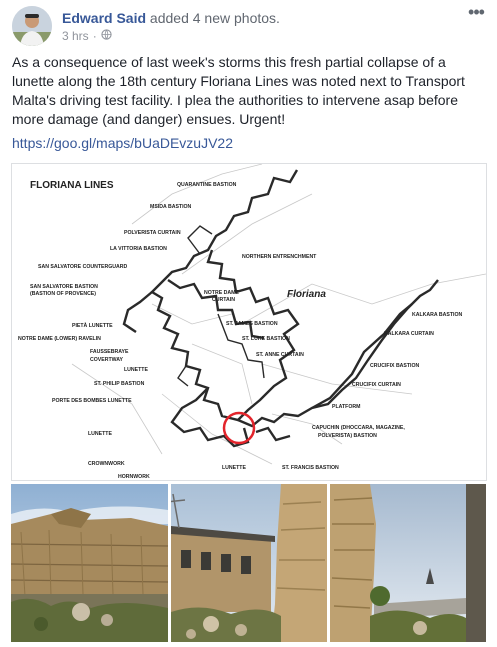 The width and height of the screenshot is (497, 647). What do you see at coordinates (92, 401) in the screenshot?
I see `map-label: PORTE DES BOMBES LUNETTE` at bounding box center [92, 401].